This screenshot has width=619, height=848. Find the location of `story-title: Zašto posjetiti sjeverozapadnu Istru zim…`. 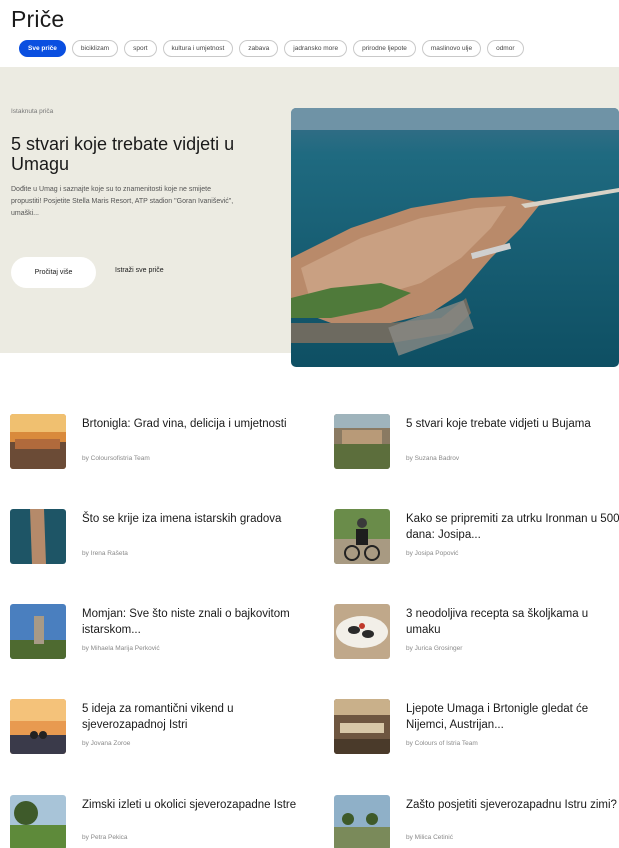

story-title: Zašto posjetiti sjeverozapadnu Istru zim… is located at coordinates (512, 805).